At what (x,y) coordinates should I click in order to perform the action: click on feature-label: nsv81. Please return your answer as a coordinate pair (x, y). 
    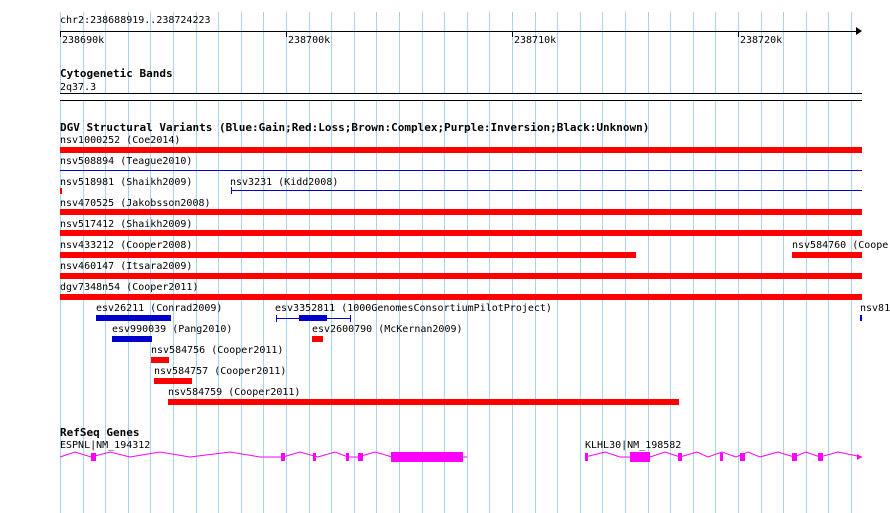
    Looking at the image, I should click on (875, 308).